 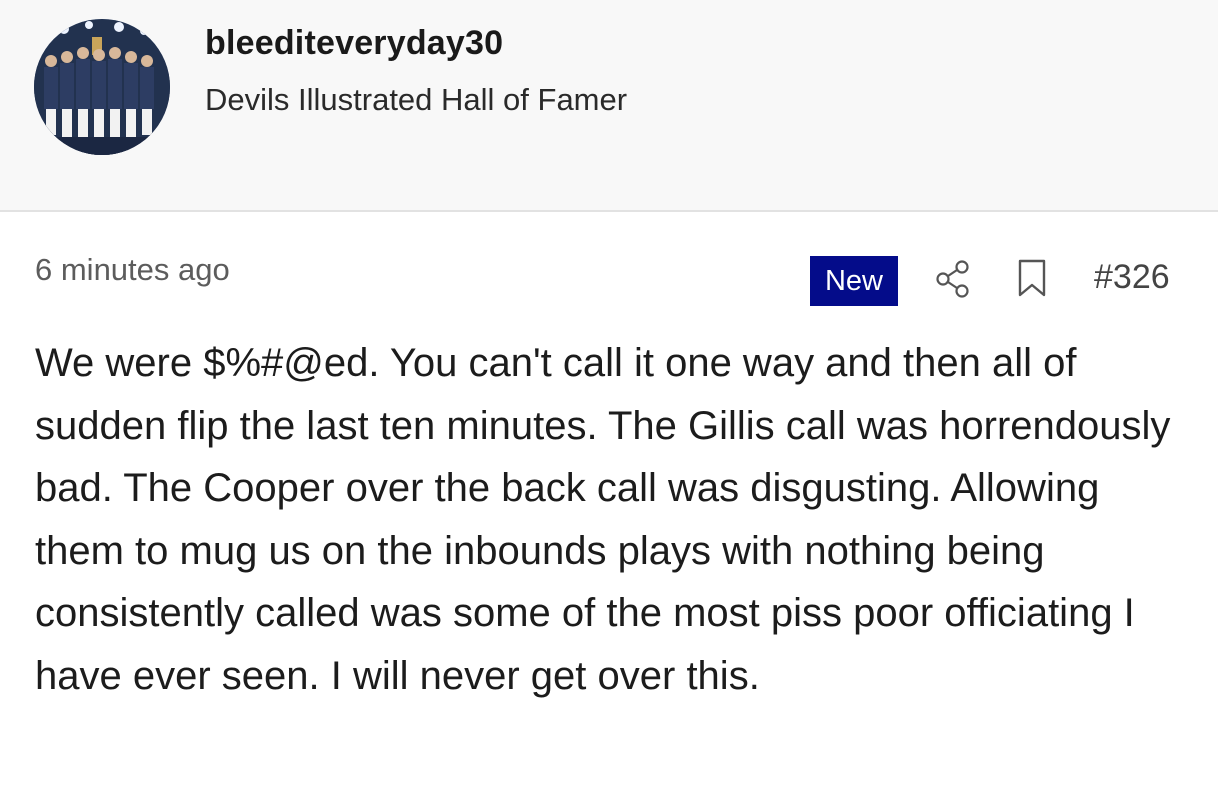 I want to click on avatar, so click(x=102, y=87).